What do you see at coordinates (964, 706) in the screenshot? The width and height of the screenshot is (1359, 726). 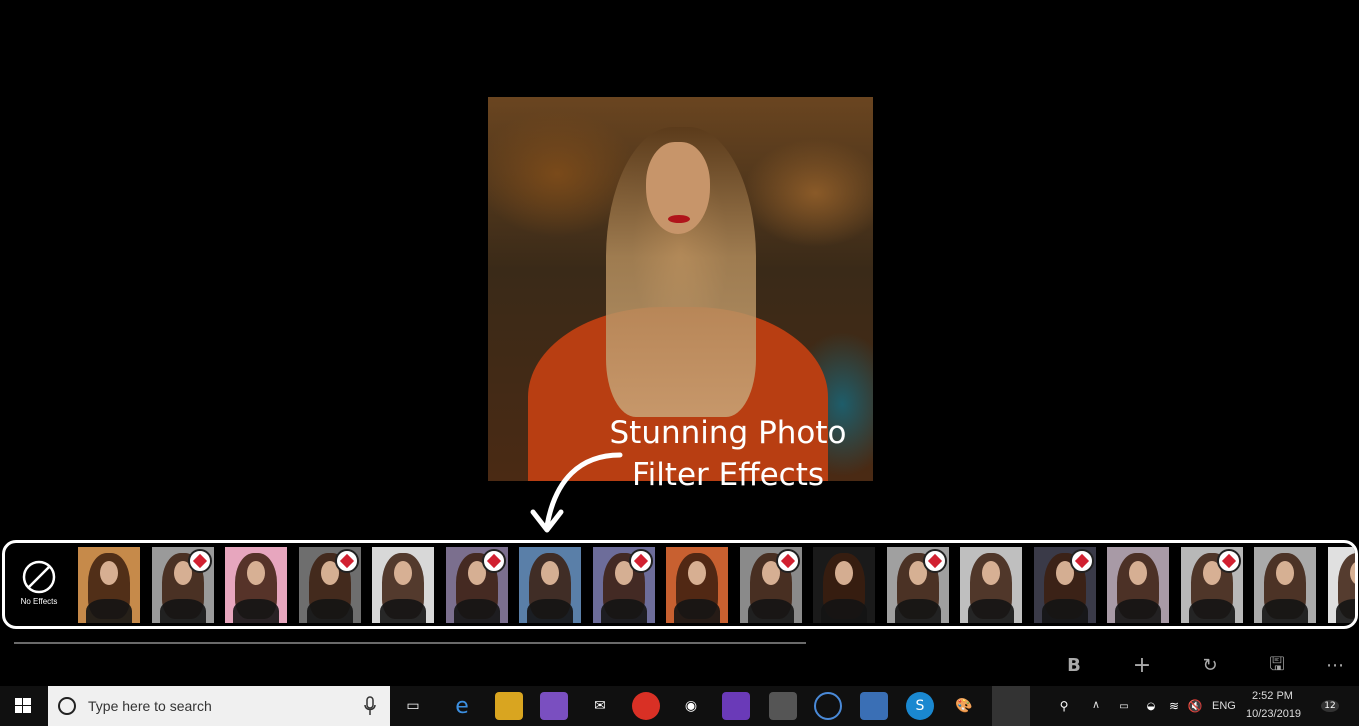 I see `paint-icon: 🎨` at bounding box center [964, 706].